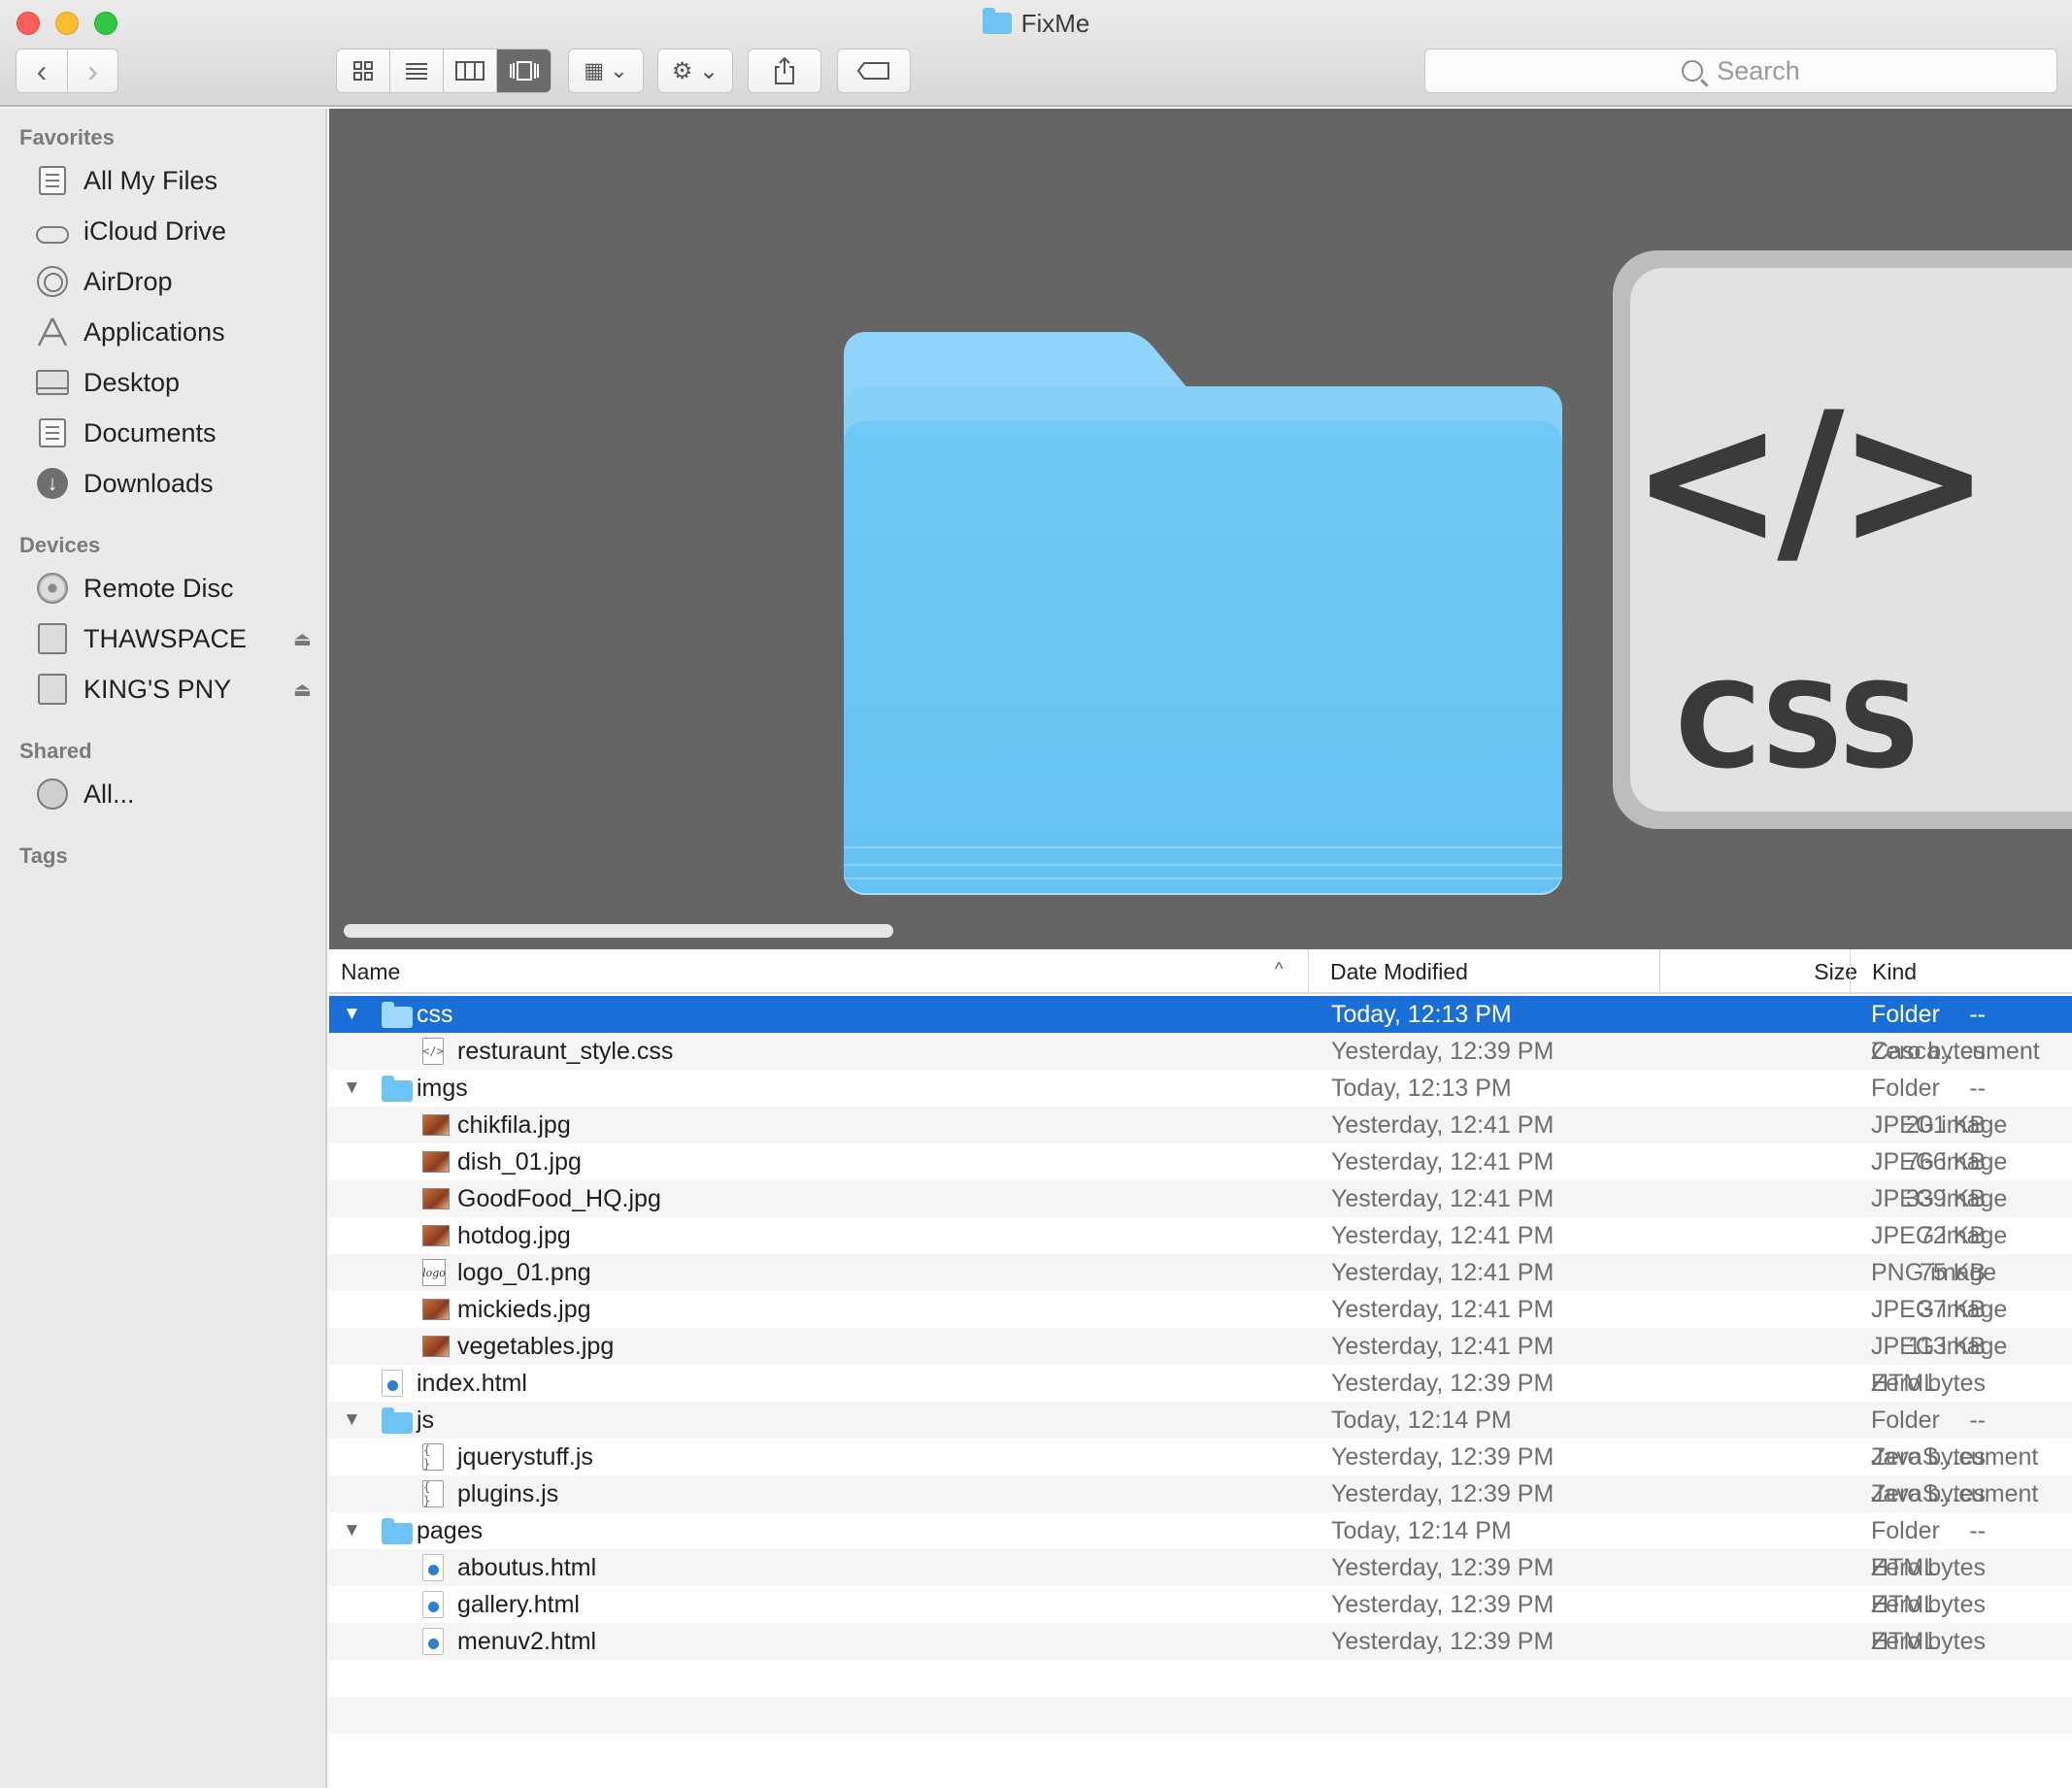  Describe the element at coordinates (1740, 71) in the screenshot. I see `search-field: Search` at that location.